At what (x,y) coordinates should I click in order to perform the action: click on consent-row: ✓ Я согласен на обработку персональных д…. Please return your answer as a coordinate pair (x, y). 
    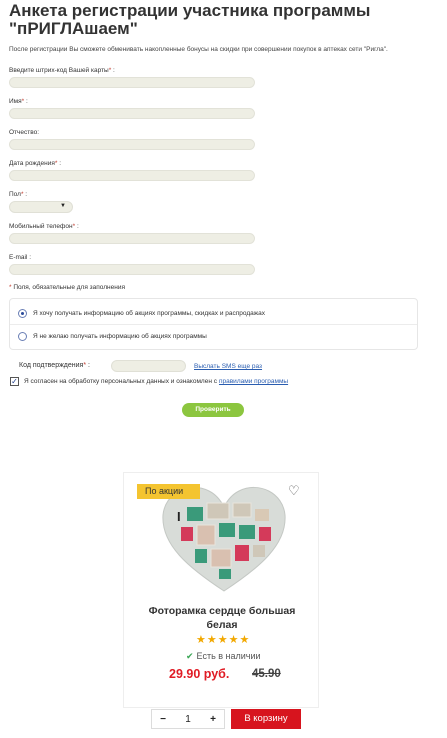
    Looking at the image, I should click on (149, 381).